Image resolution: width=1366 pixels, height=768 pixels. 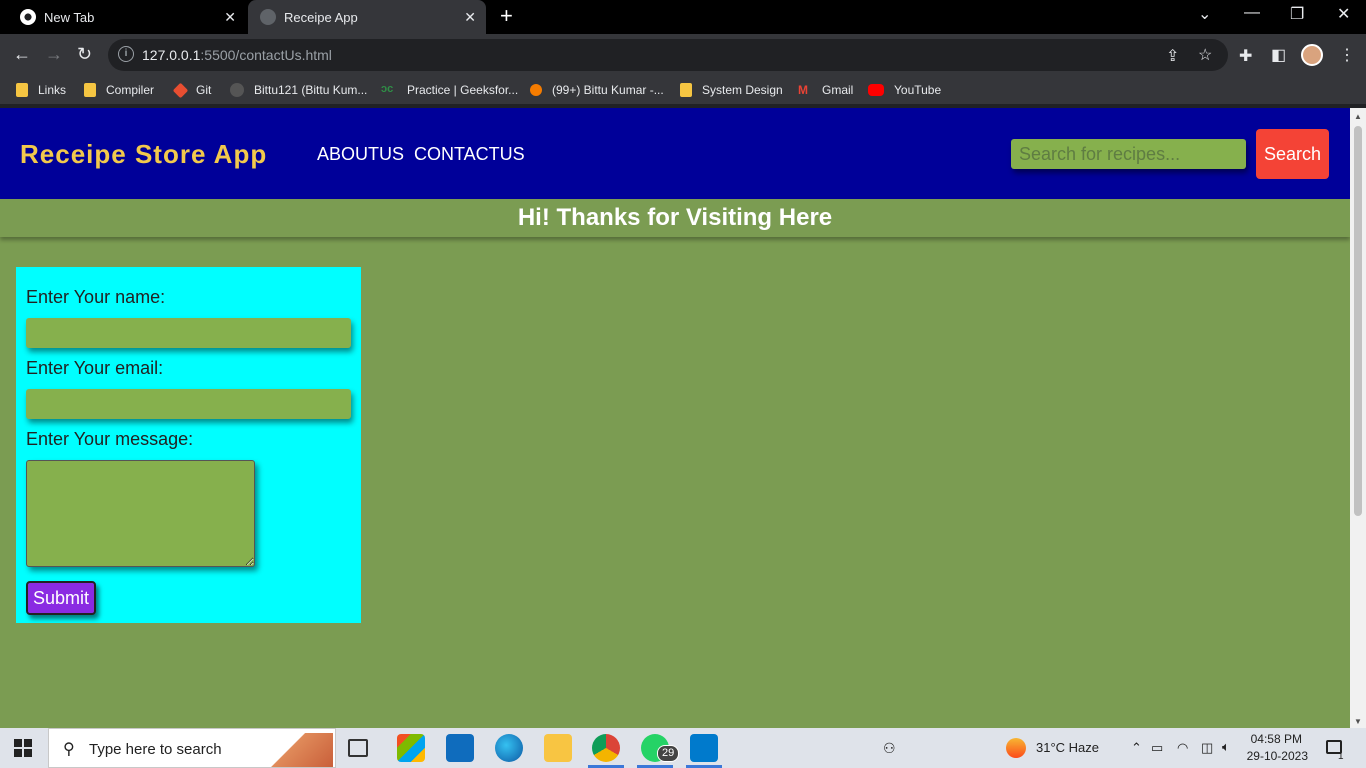 I want to click on globe-icon, so click(x=268, y=17).